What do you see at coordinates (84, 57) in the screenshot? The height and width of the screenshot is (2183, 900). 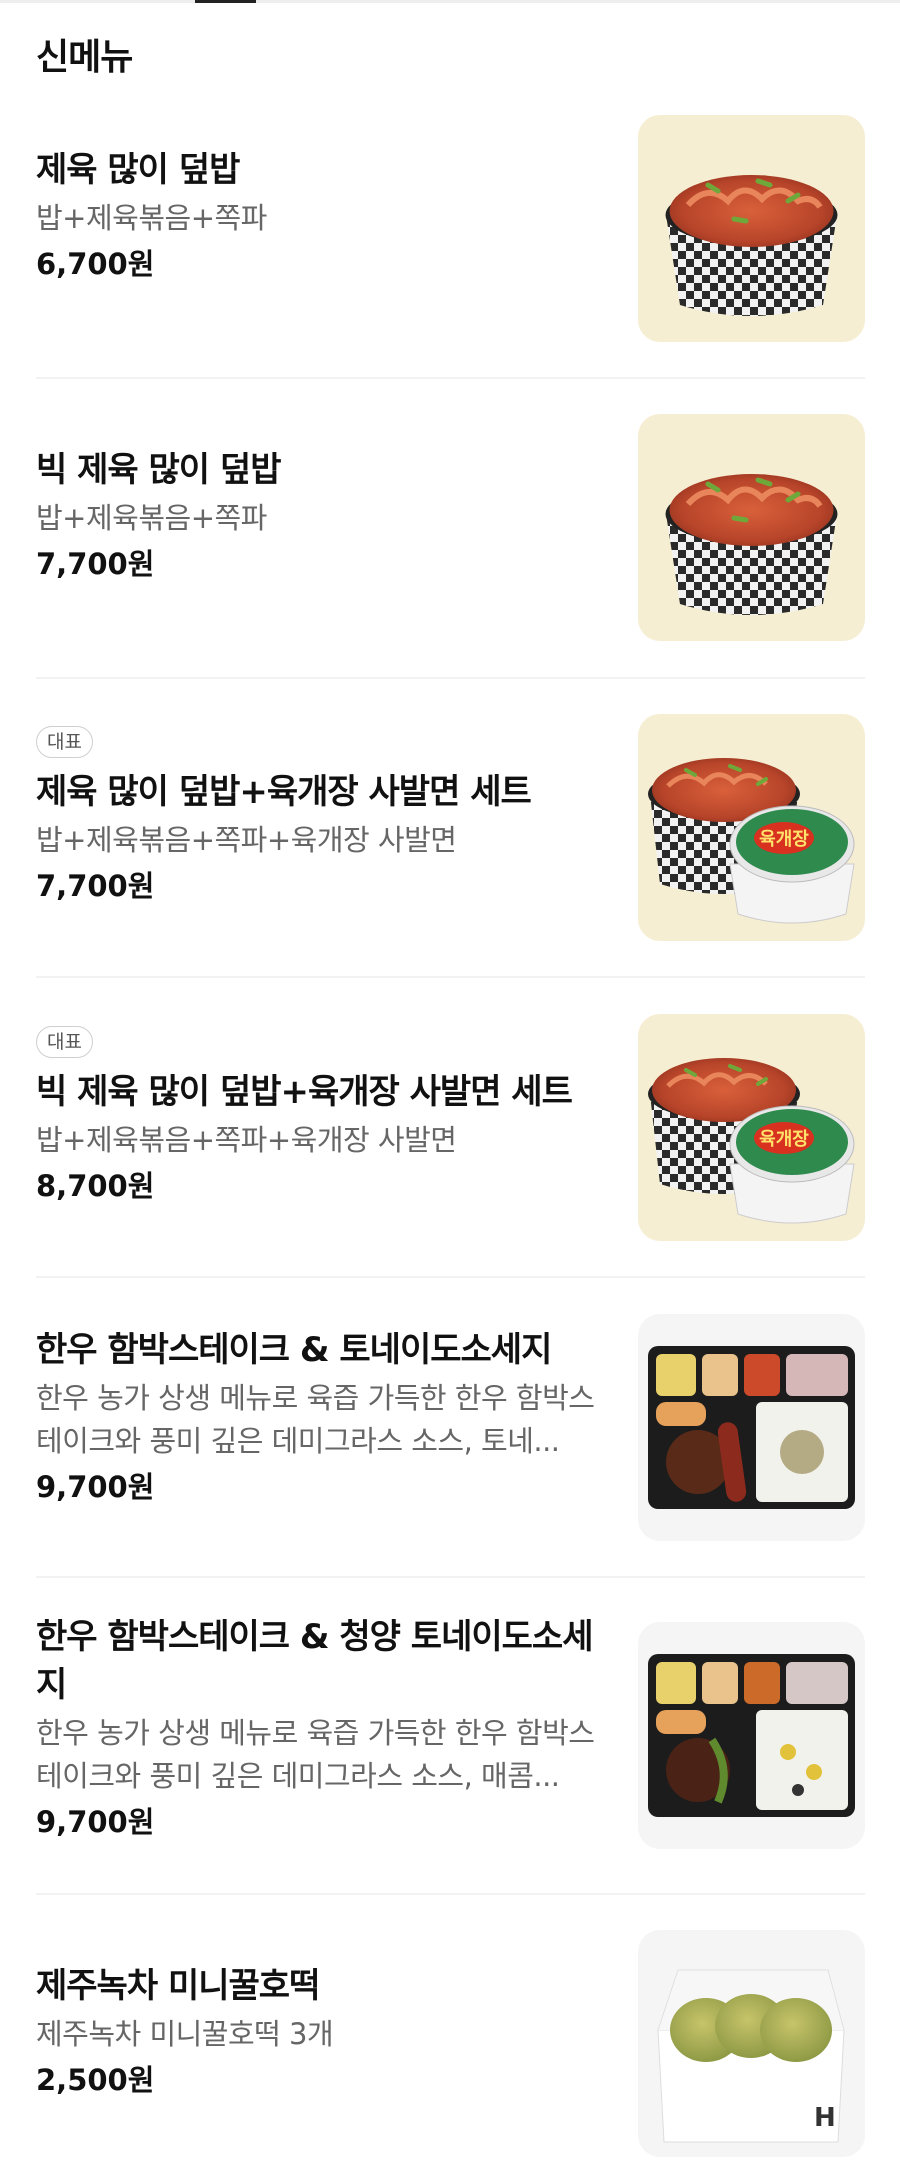 I see `section-title: 신메뉴` at bounding box center [84, 57].